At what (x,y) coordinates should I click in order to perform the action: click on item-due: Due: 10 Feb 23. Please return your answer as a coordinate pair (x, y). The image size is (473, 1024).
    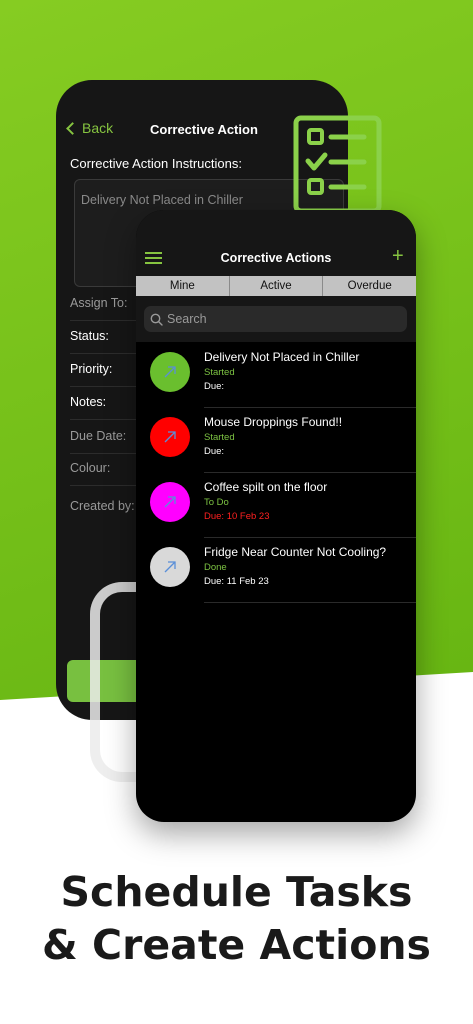
    Looking at the image, I should click on (237, 516).